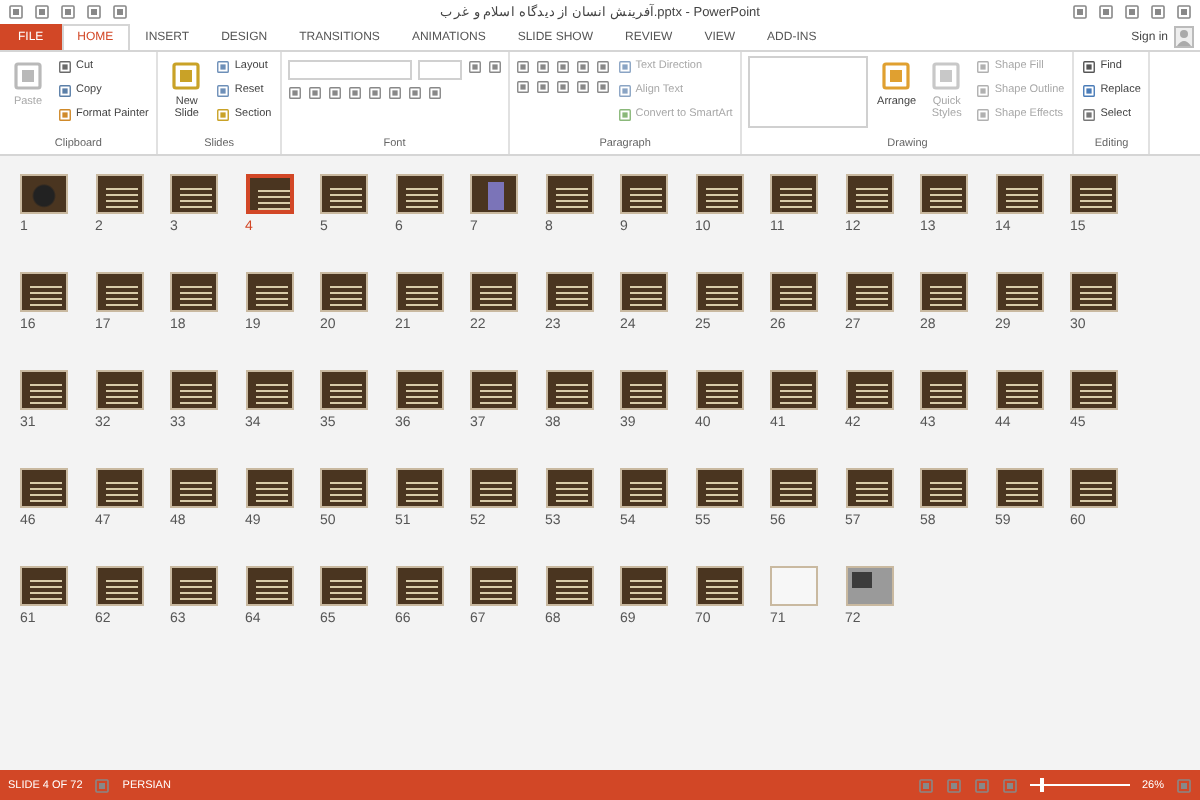 The height and width of the screenshot is (800, 1200). I want to click on font-name-field, so click(349, 70).